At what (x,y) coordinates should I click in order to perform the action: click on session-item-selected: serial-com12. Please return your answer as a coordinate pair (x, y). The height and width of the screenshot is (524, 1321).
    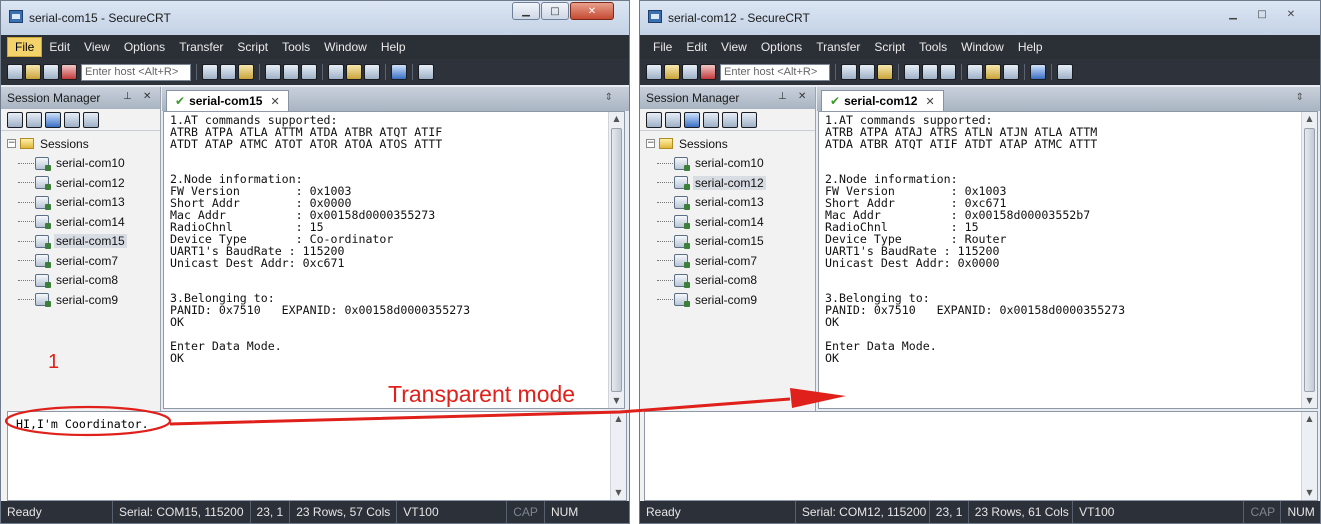
    Looking at the image, I should click on (729, 183).